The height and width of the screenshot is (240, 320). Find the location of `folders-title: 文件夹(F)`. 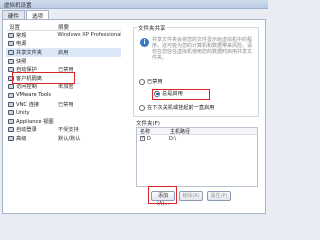

folders-title: 文件夹(F) is located at coordinates (148, 124).